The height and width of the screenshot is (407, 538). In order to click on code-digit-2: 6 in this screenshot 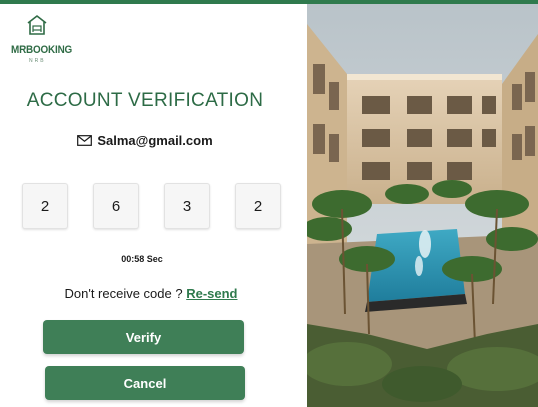, I will do `click(116, 206)`.